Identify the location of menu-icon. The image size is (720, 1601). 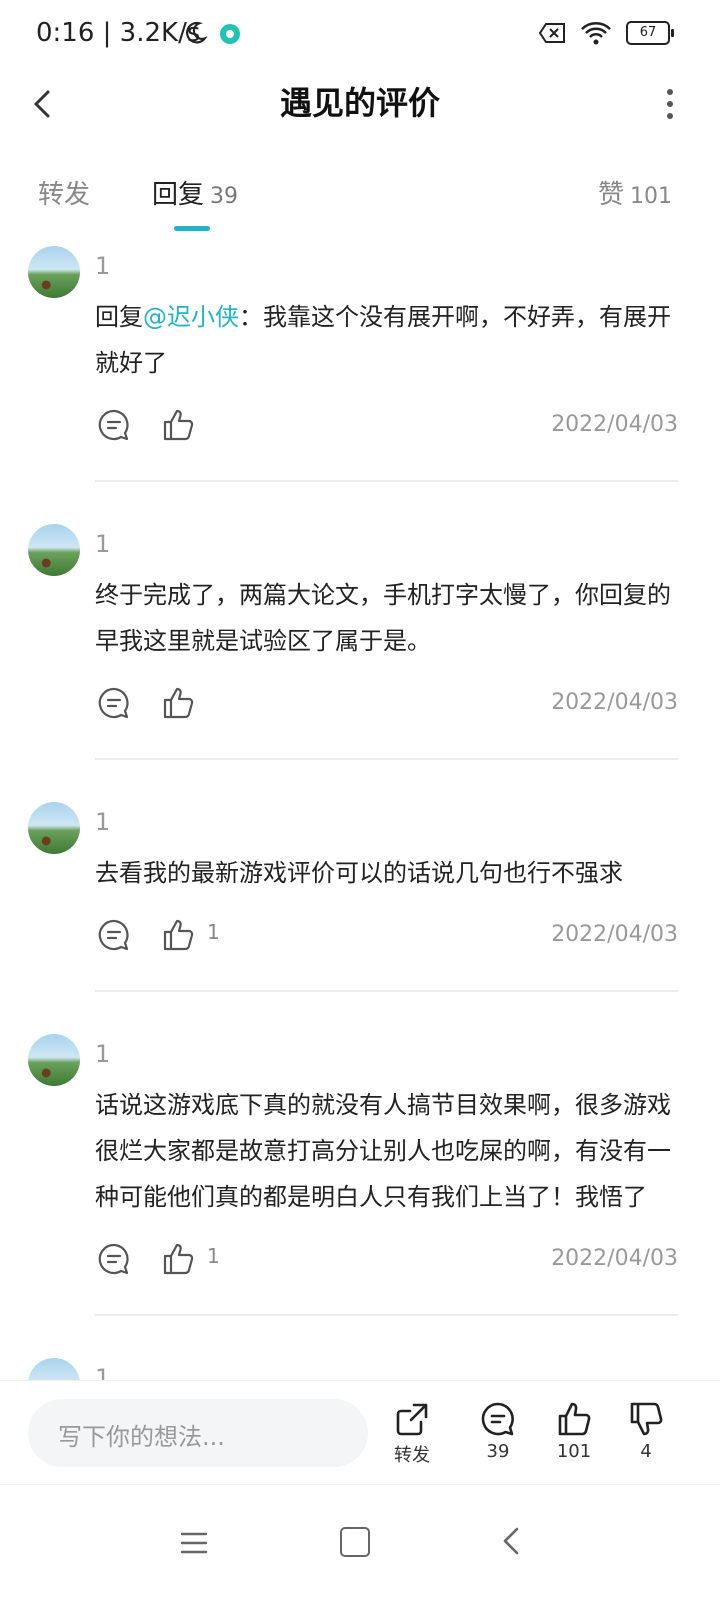
(194, 1543).